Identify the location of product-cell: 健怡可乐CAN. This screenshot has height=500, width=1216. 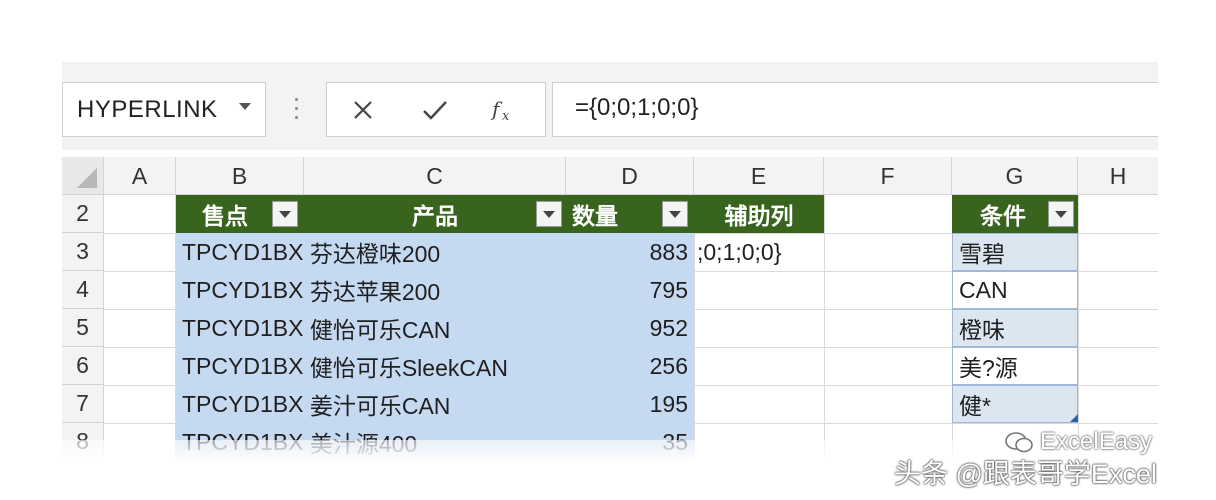
(380, 330).